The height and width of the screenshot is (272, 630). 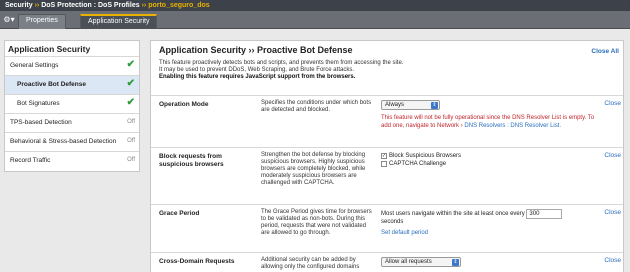 I want to click on sidebar-item-general-settings: General Settings ✔, so click(x=72, y=65).